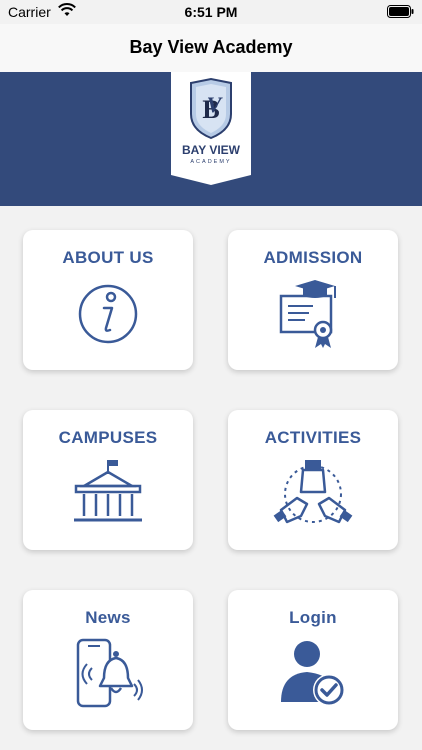 Image resolution: width=422 pixels, height=750 pixels. What do you see at coordinates (313, 314) in the screenshot?
I see `diploma-icon` at bounding box center [313, 314].